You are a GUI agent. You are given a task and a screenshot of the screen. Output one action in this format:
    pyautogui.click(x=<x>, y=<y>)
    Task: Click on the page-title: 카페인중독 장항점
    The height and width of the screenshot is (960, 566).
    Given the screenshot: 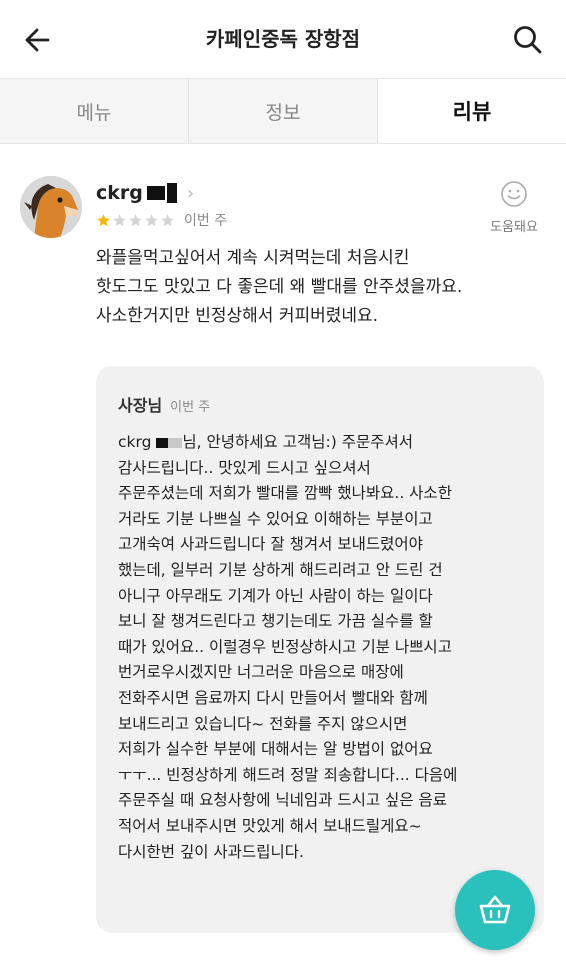 What is the action you would take?
    pyautogui.click(x=283, y=39)
    